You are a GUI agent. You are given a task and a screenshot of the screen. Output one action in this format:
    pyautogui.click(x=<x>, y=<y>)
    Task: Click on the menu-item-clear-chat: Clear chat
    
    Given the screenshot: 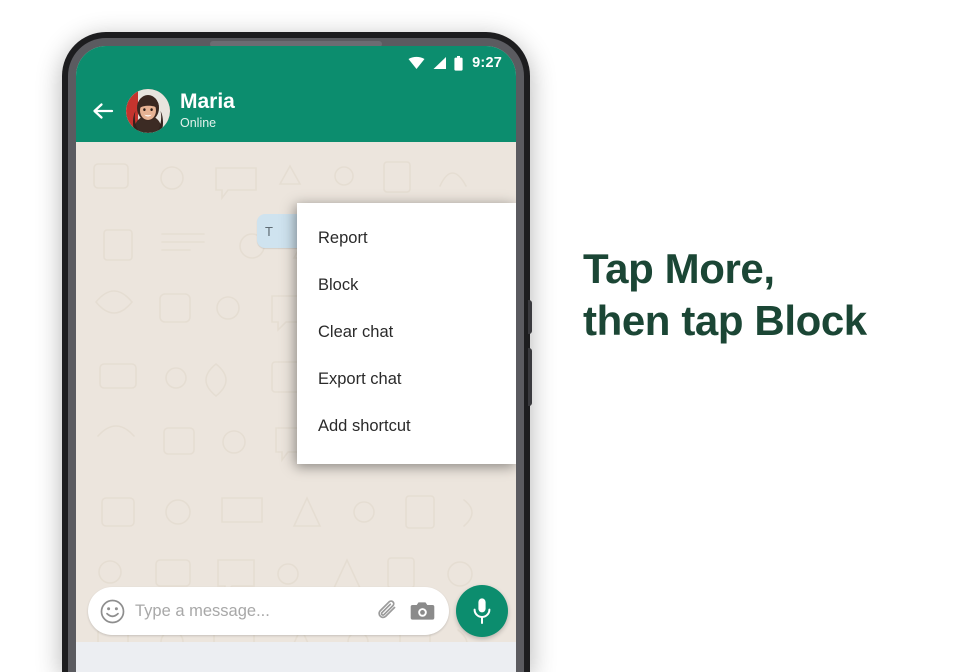 What is the action you would take?
    pyautogui.click(x=406, y=332)
    